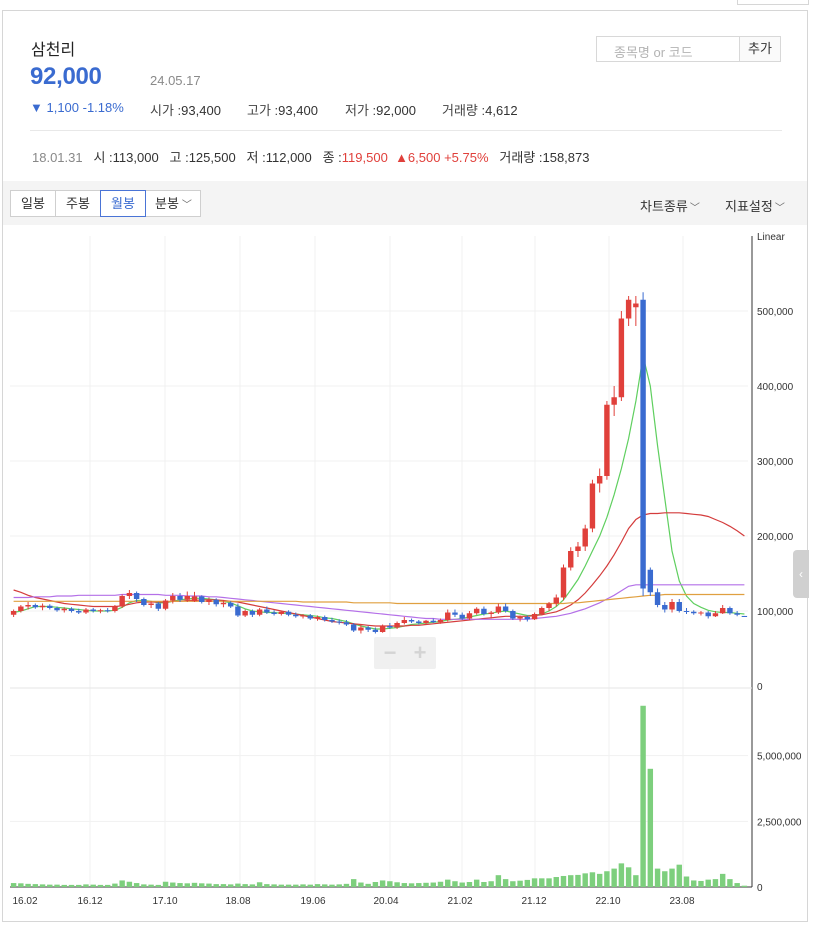 Image resolution: width=824 pixels, height=930 pixels. What do you see at coordinates (801, 574) in the screenshot?
I see `side-panel-toggle: ‹` at bounding box center [801, 574].